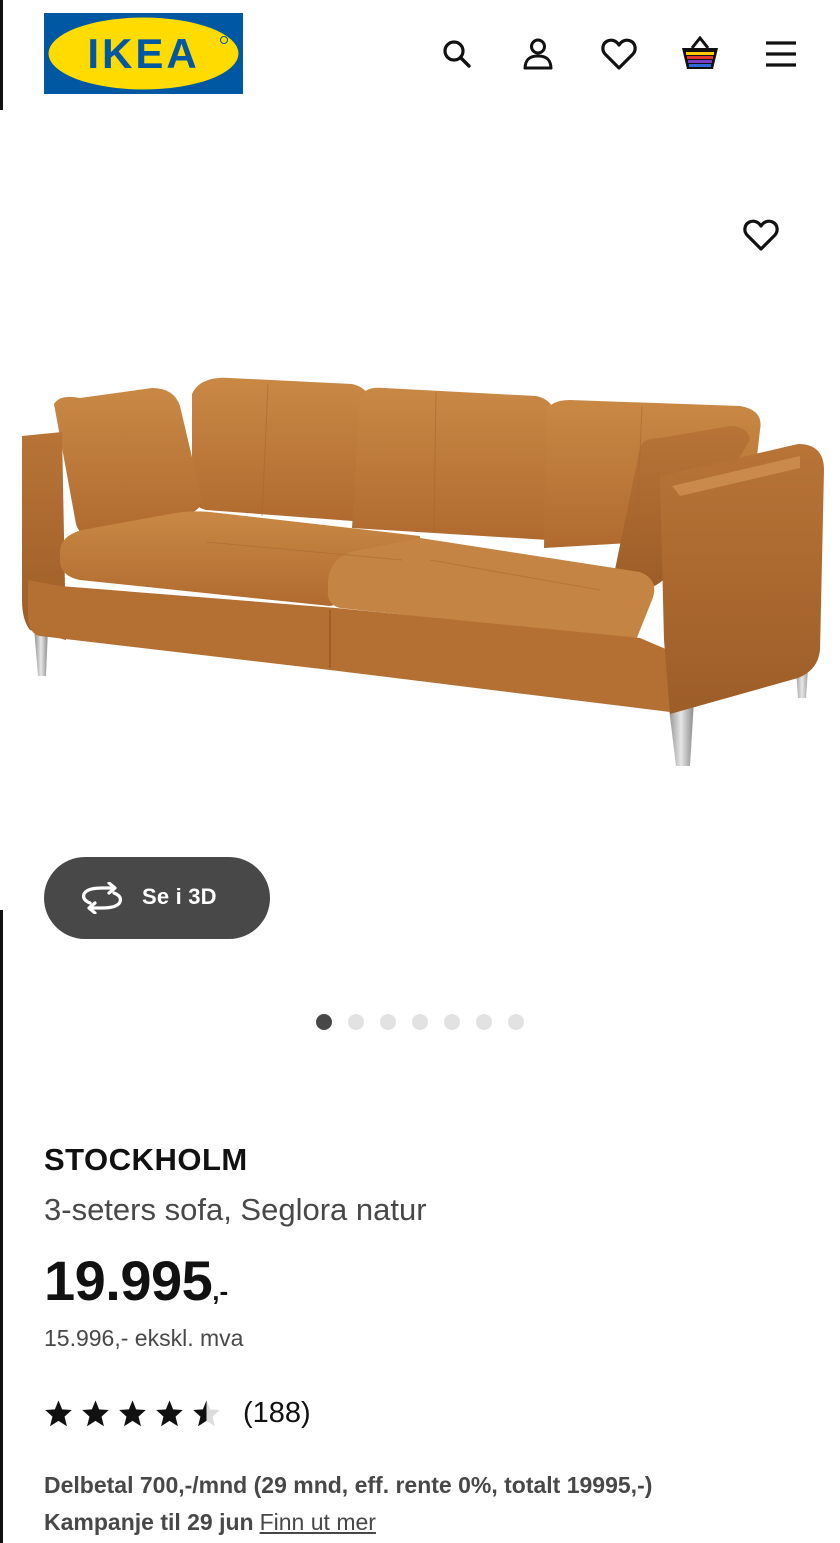 This screenshot has height=1543, width=840. I want to click on star-half-icon, so click(206, 1413).